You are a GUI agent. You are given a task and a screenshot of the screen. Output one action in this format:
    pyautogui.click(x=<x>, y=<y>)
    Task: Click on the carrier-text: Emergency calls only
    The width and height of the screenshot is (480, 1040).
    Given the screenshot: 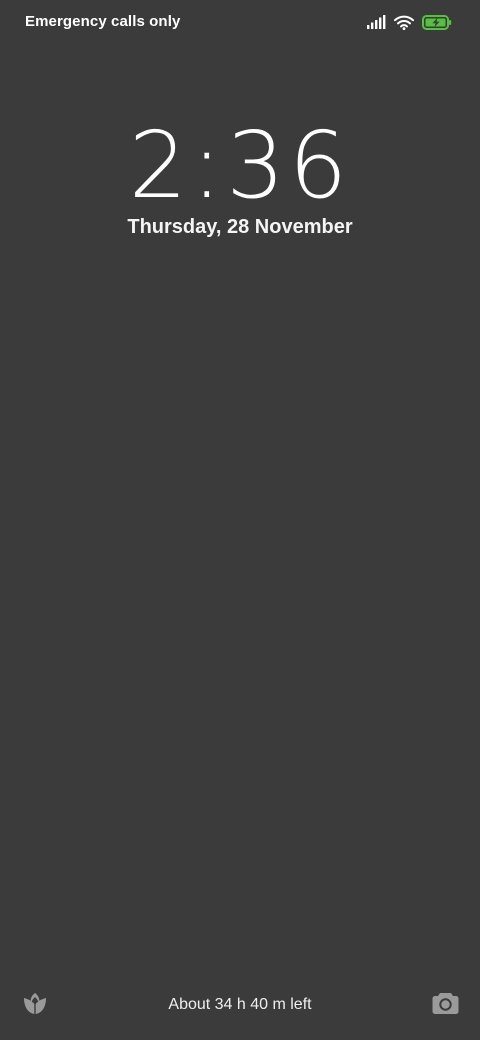 What is the action you would take?
    pyautogui.click(x=103, y=21)
    